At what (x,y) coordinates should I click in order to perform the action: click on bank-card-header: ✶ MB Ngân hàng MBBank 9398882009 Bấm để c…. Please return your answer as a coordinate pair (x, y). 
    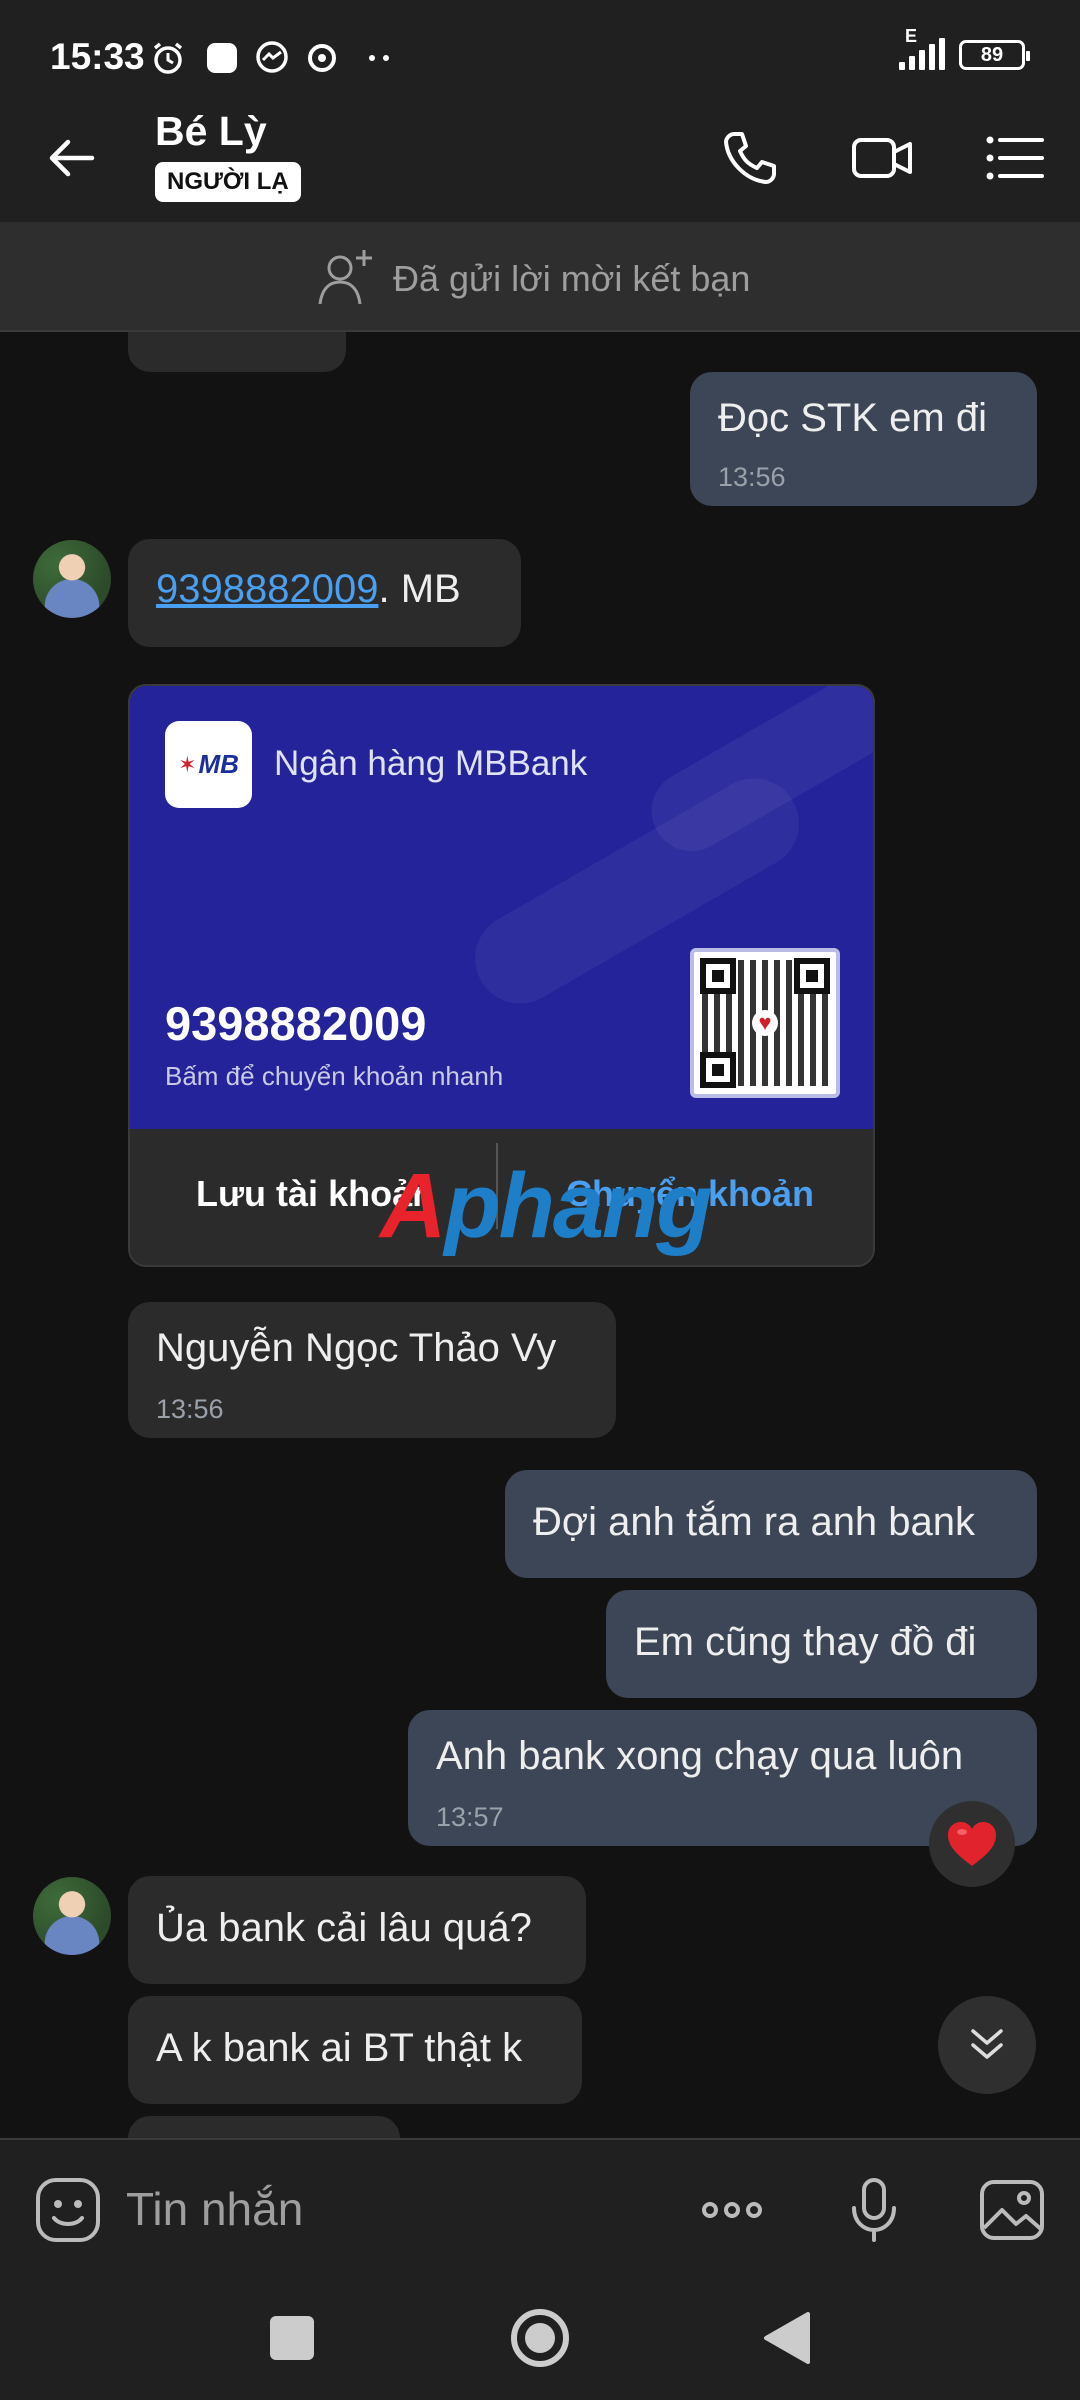
    Looking at the image, I should click on (501, 907).